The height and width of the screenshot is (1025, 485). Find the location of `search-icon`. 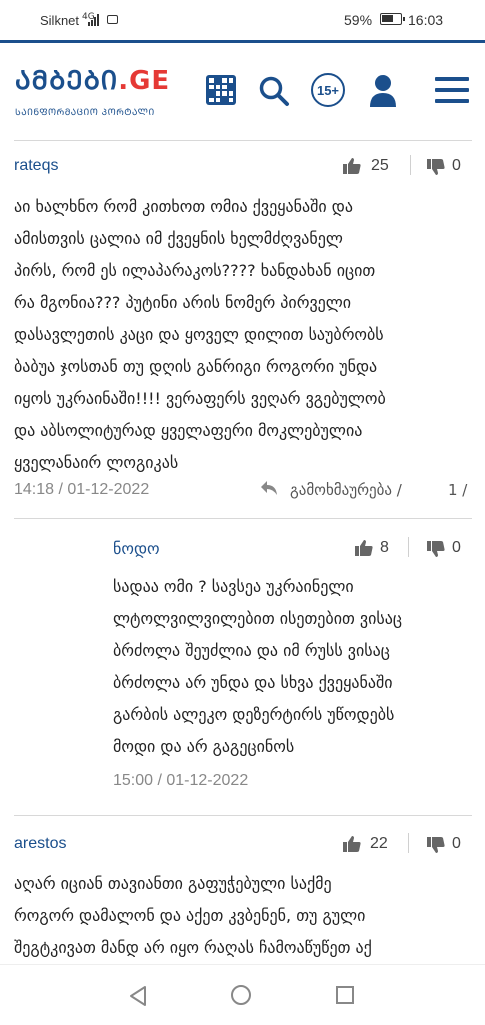

search-icon is located at coordinates (274, 91).